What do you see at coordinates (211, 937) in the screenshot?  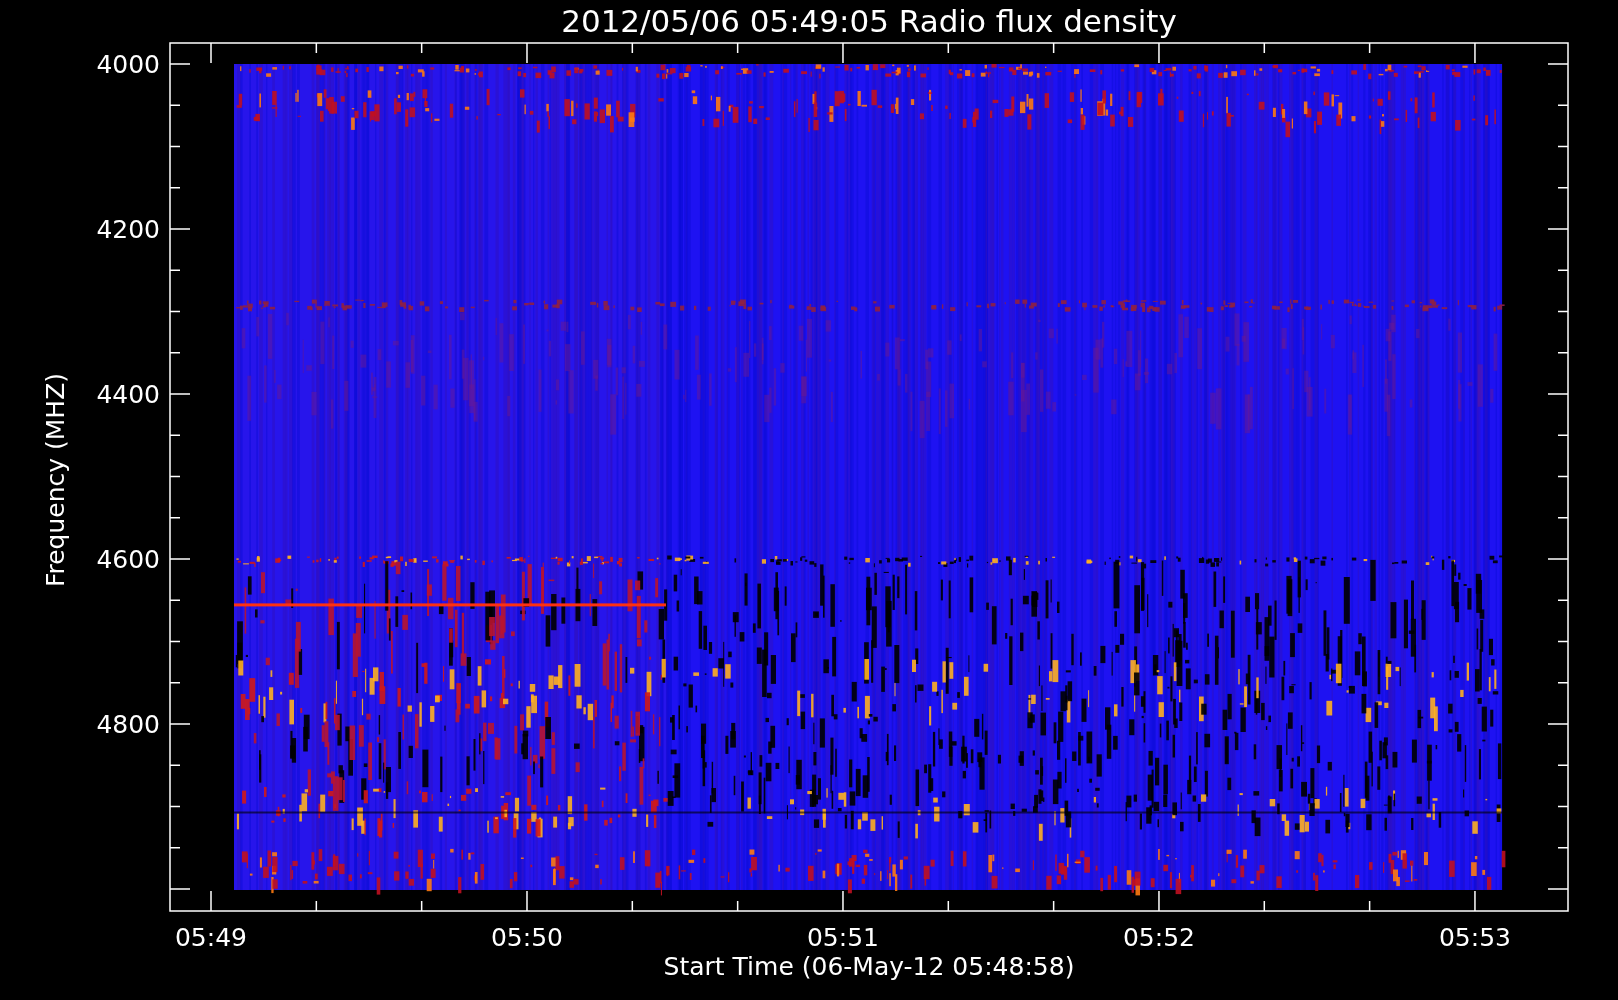 I see `axis-tick-label: 05:49` at bounding box center [211, 937].